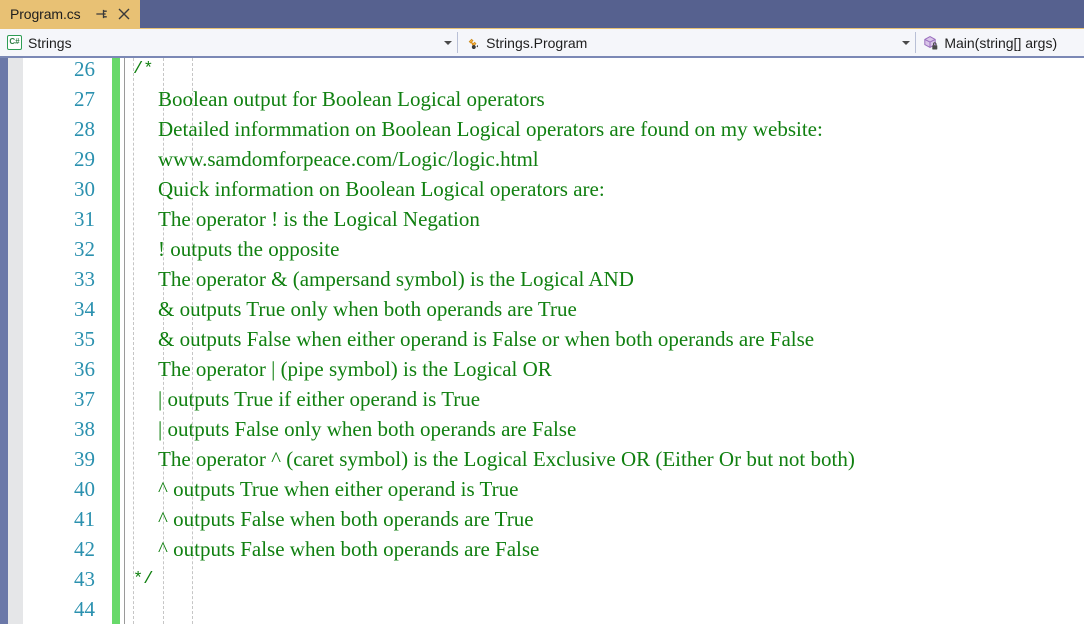 This screenshot has width=1084, height=624. What do you see at coordinates (84, 609) in the screenshot?
I see `line-number: 44` at bounding box center [84, 609].